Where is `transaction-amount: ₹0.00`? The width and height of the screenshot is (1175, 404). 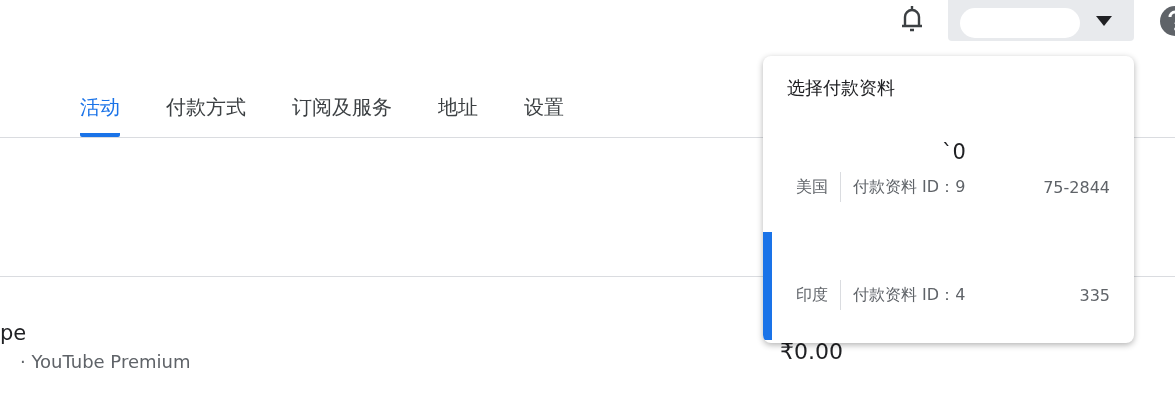
transaction-amount: ₹0.00 is located at coordinates (811, 352).